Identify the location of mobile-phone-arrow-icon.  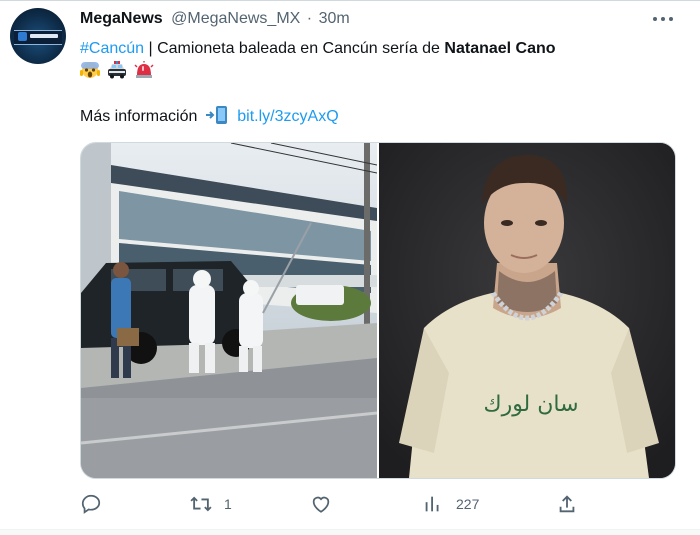
(216, 115).